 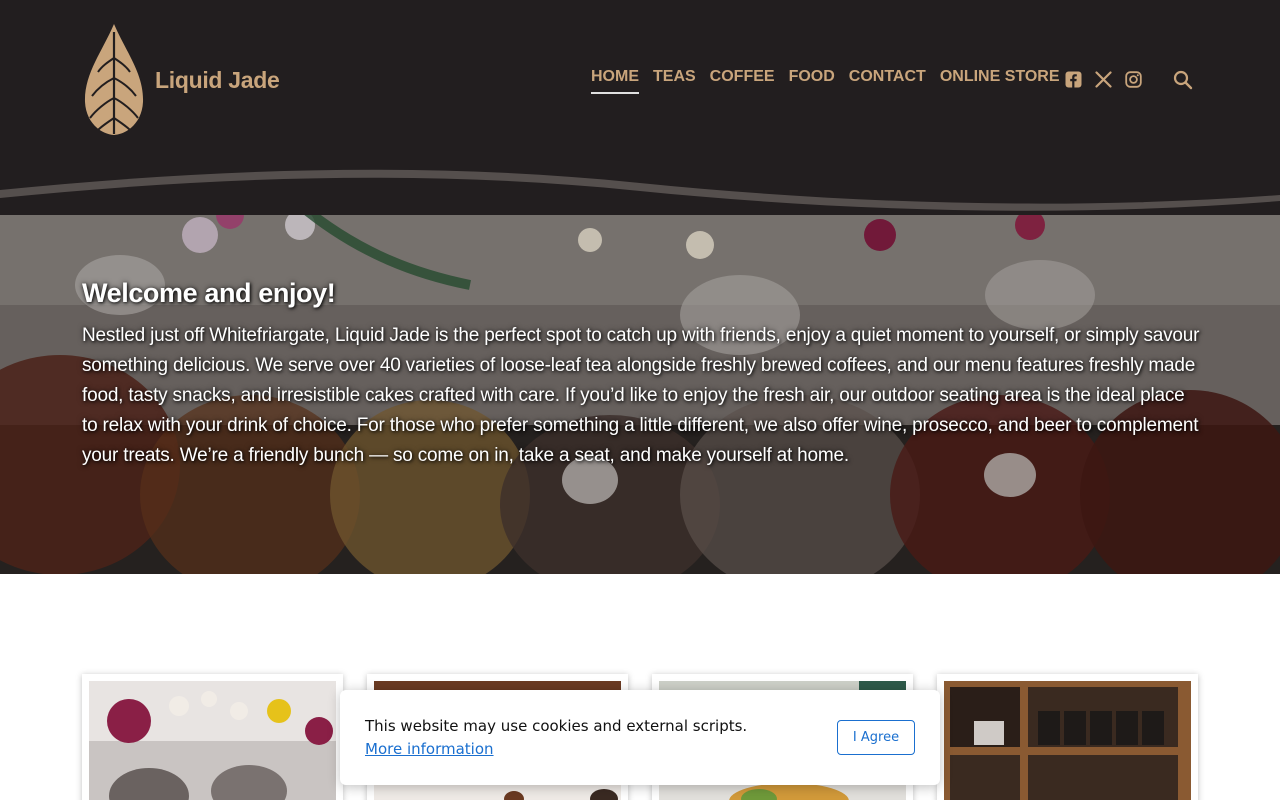 What do you see at coordinates (212, 740) in the screenshot?
I see `card-image-teapots` at bounding box center [212, 740].